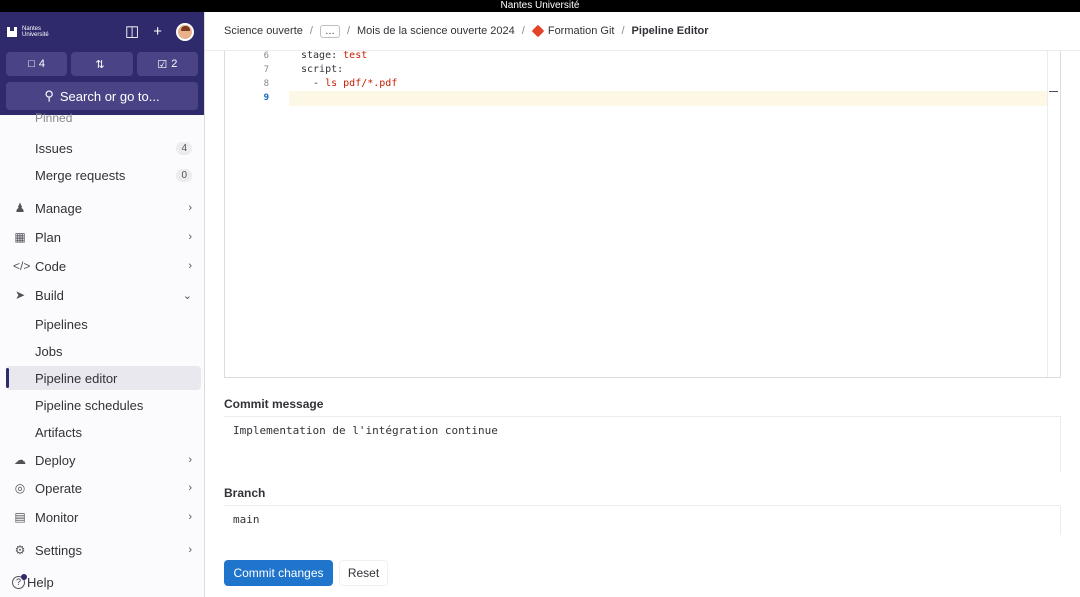 Image resolution: width=1080 pixels, height=597 pixels. What do you see at coordinates (20, 295) in the screenshot?
I see `rocket-icon: ➤` at bounding box center [20, 295].